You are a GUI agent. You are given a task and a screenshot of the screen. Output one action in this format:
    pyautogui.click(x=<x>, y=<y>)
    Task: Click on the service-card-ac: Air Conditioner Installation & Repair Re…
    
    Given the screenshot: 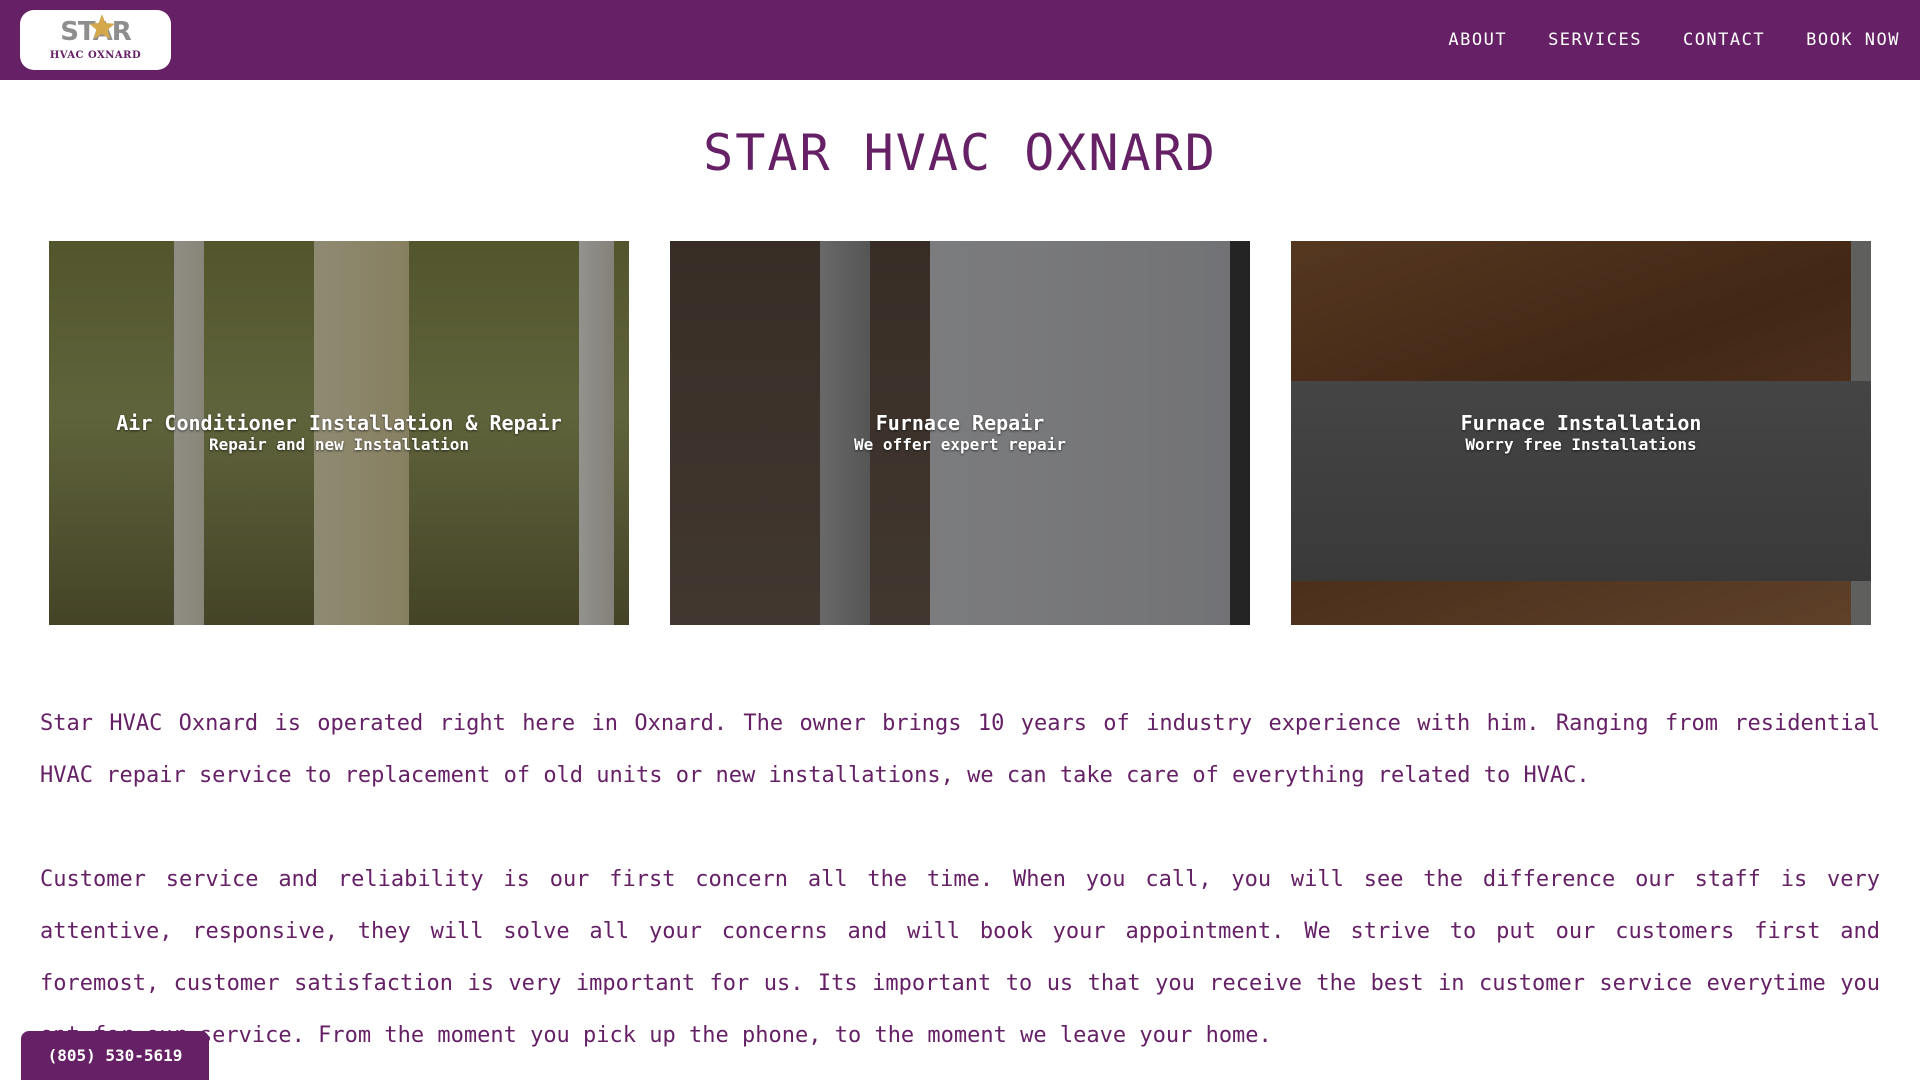 What is the action you would take?
    pyautogui.click(x=339, y=433)
    